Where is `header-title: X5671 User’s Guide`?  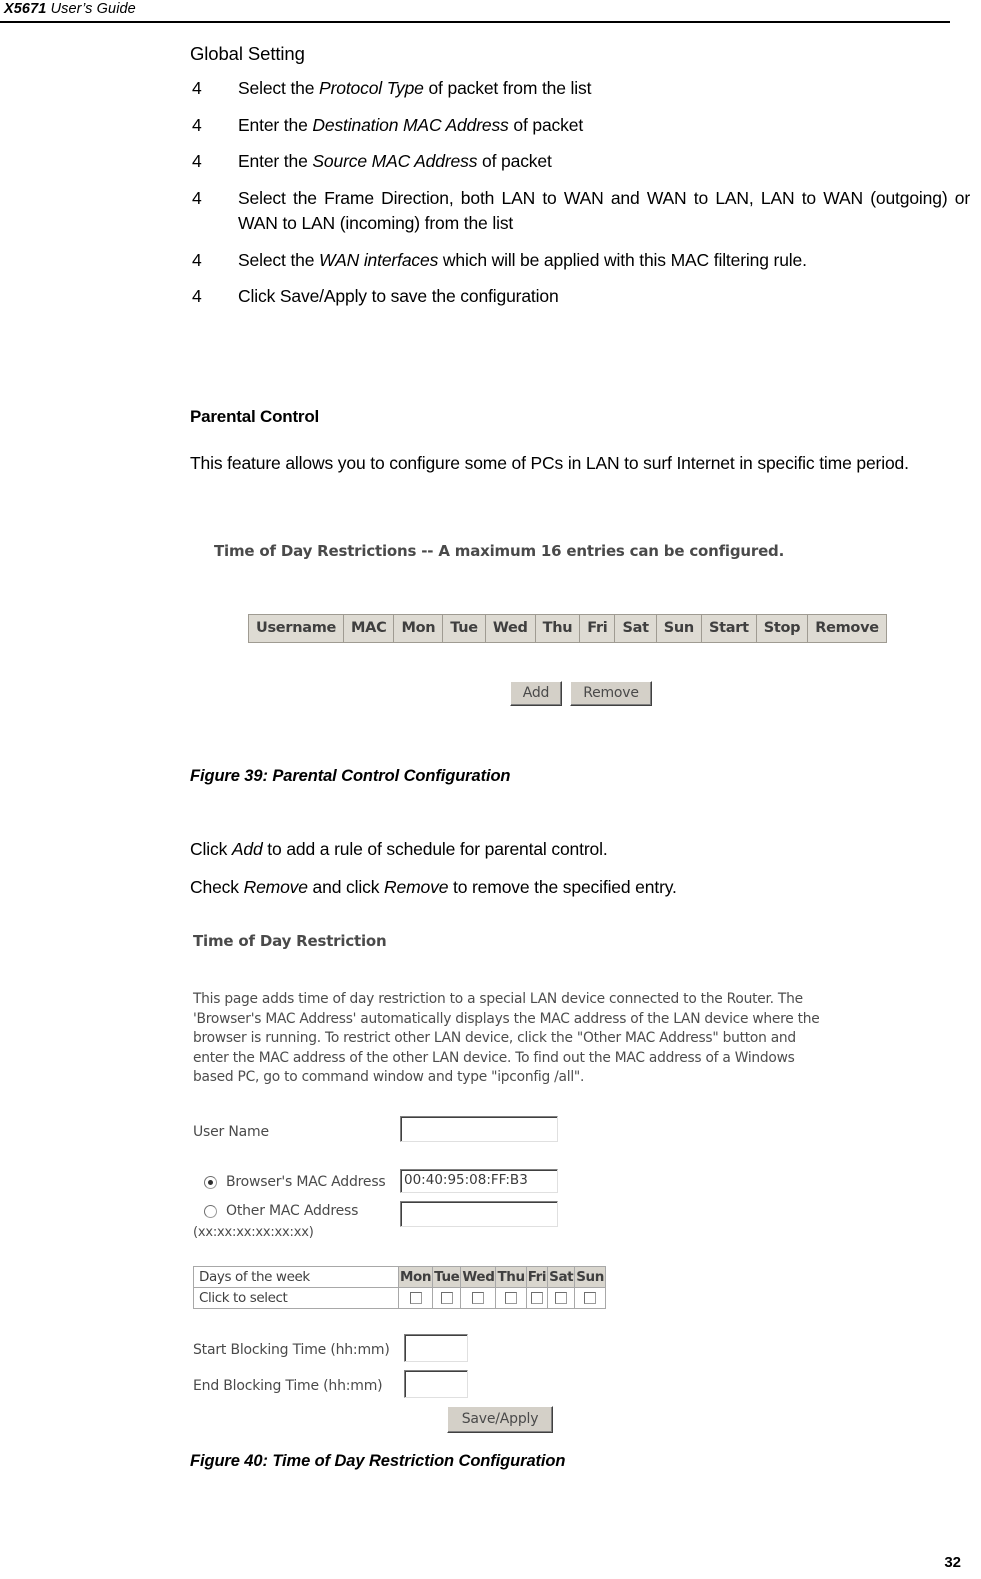 header-title: X5671 User’s Guide is located at coordinates (70, 9).